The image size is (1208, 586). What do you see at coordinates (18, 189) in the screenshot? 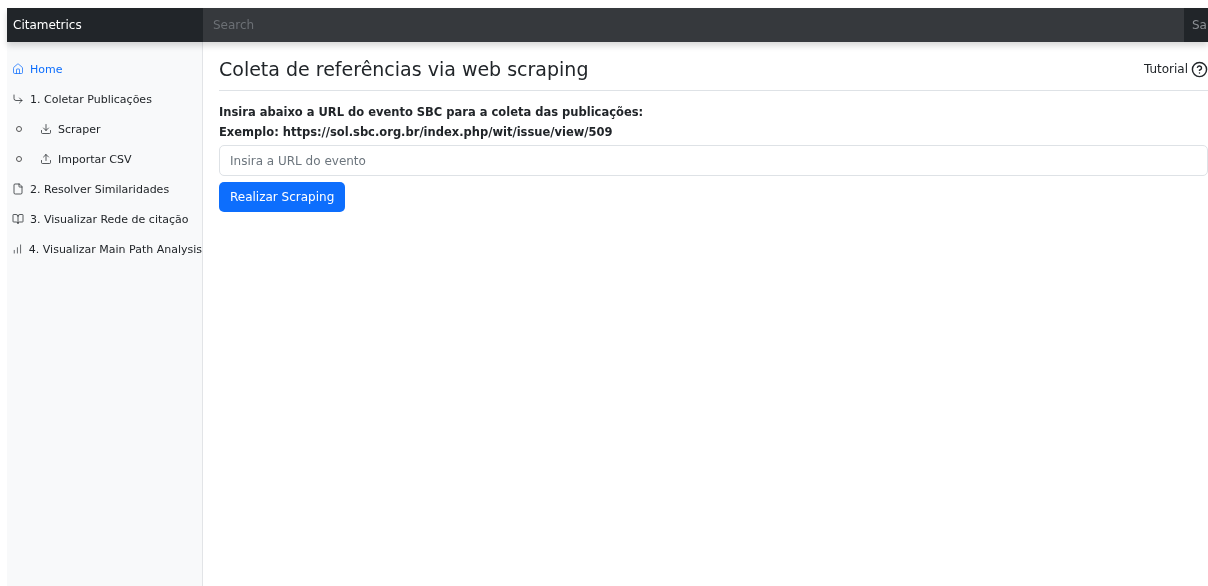
I see `file-icon` at bounding box center [18, 189].